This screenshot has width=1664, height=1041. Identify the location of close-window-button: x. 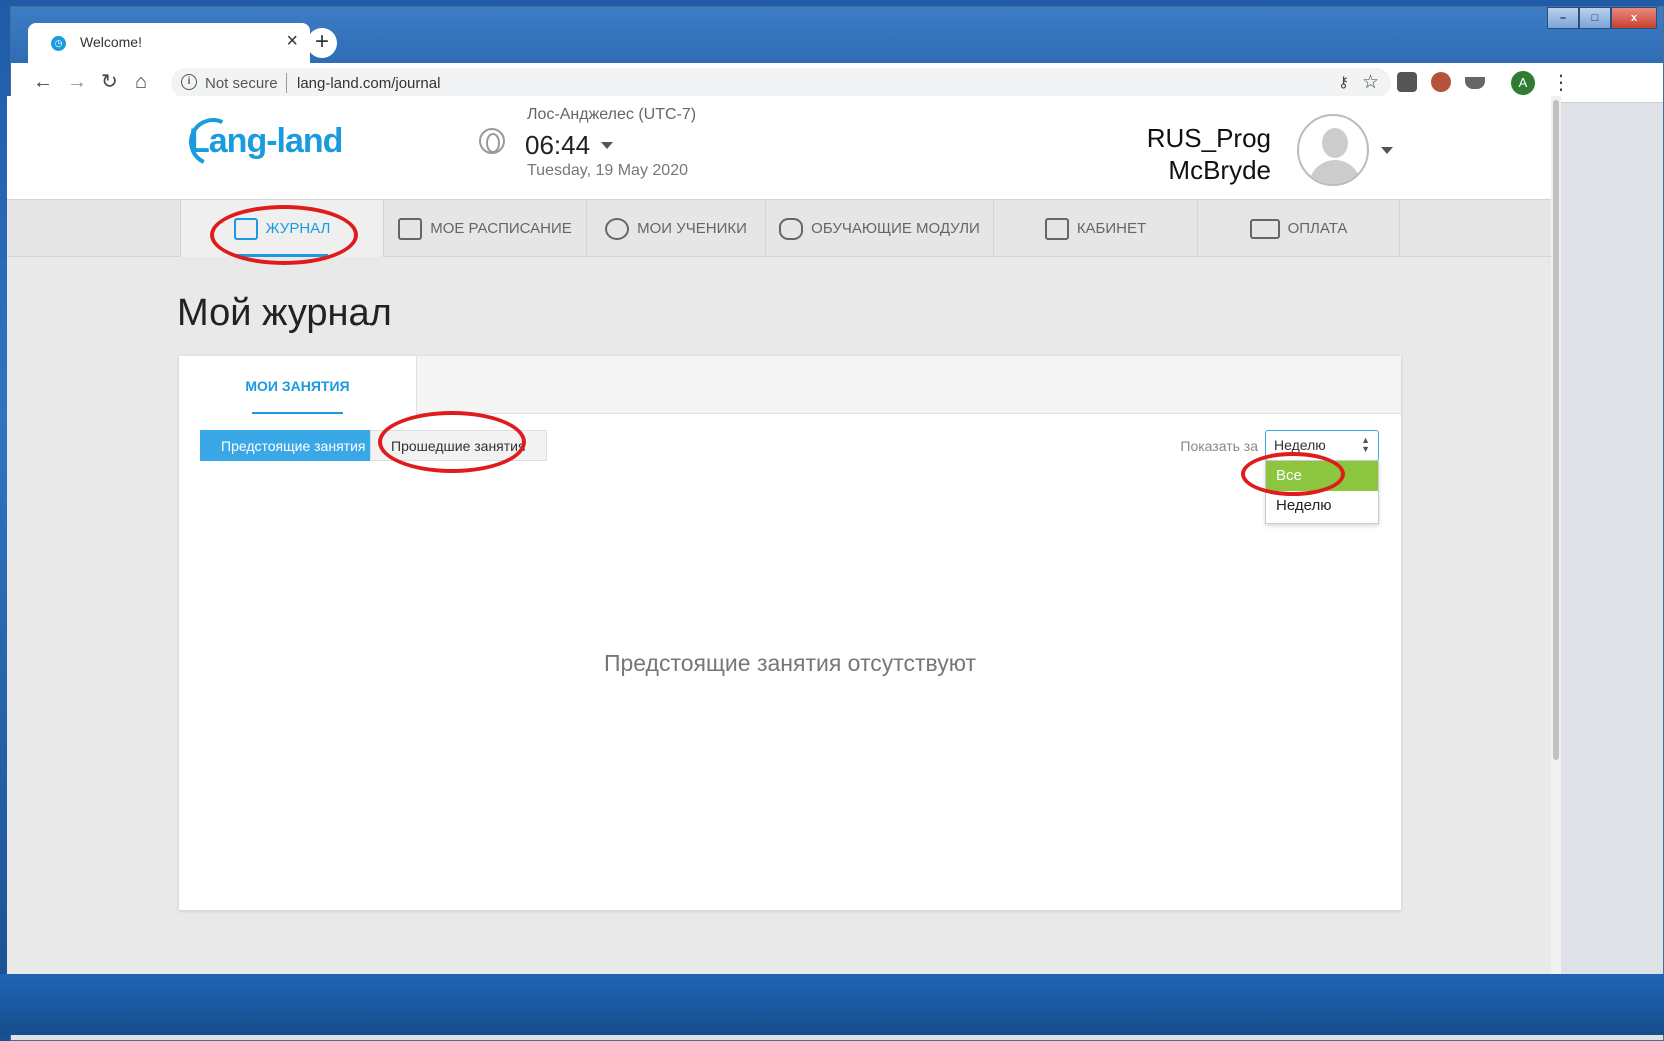
(1634, 18).